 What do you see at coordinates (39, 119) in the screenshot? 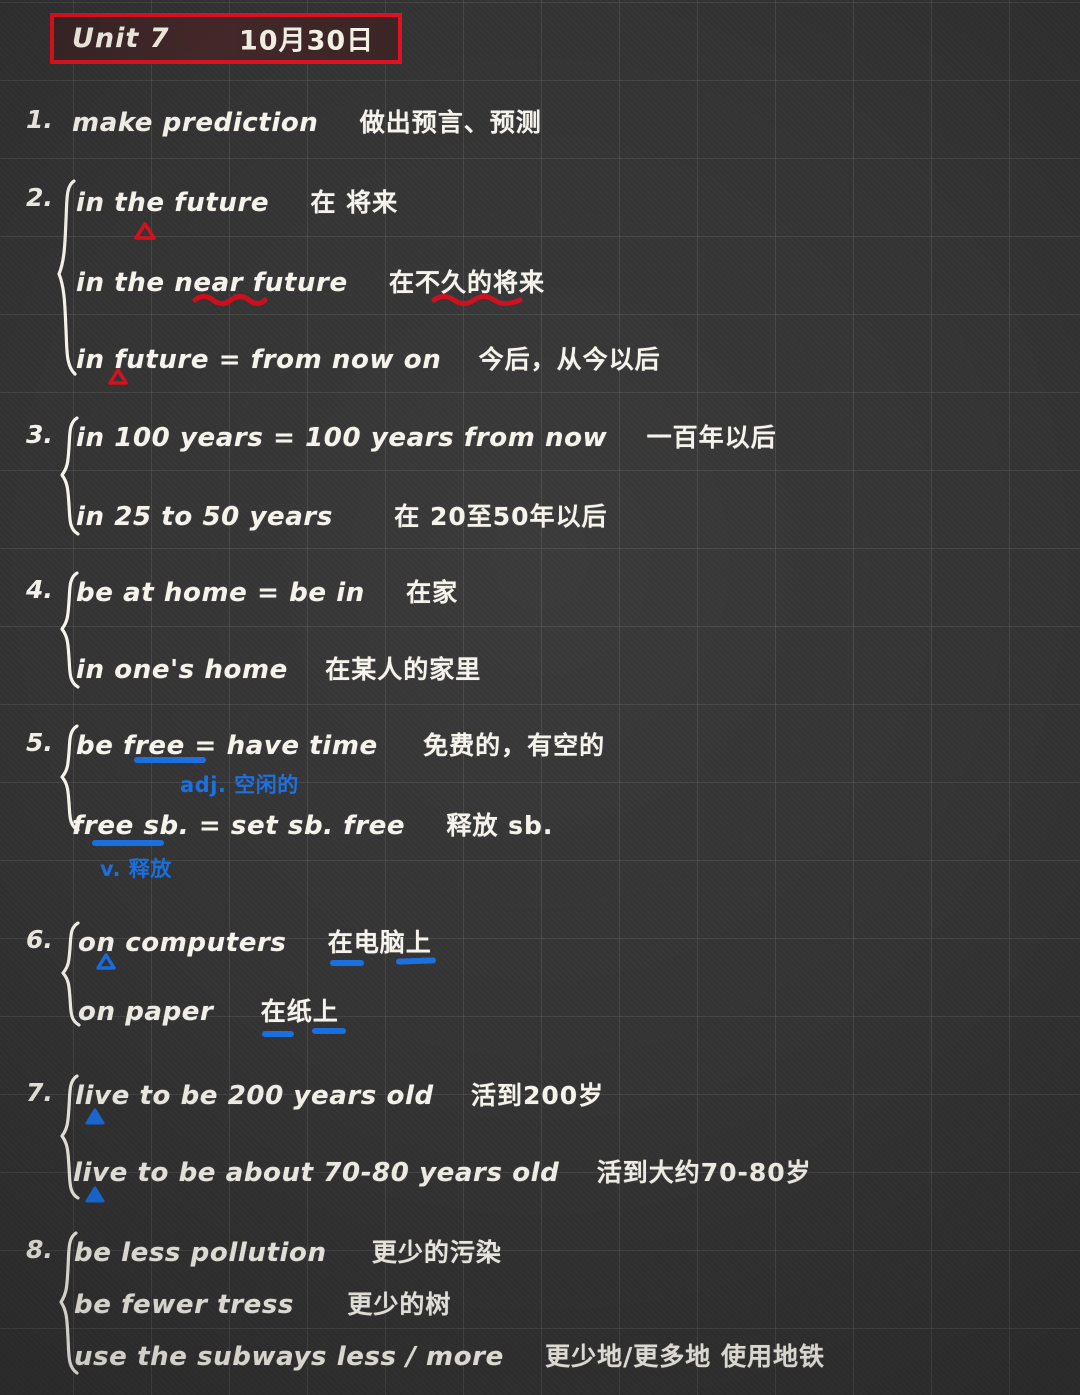
I see `item-number-1: 1.` at bounding box center [39, 119].